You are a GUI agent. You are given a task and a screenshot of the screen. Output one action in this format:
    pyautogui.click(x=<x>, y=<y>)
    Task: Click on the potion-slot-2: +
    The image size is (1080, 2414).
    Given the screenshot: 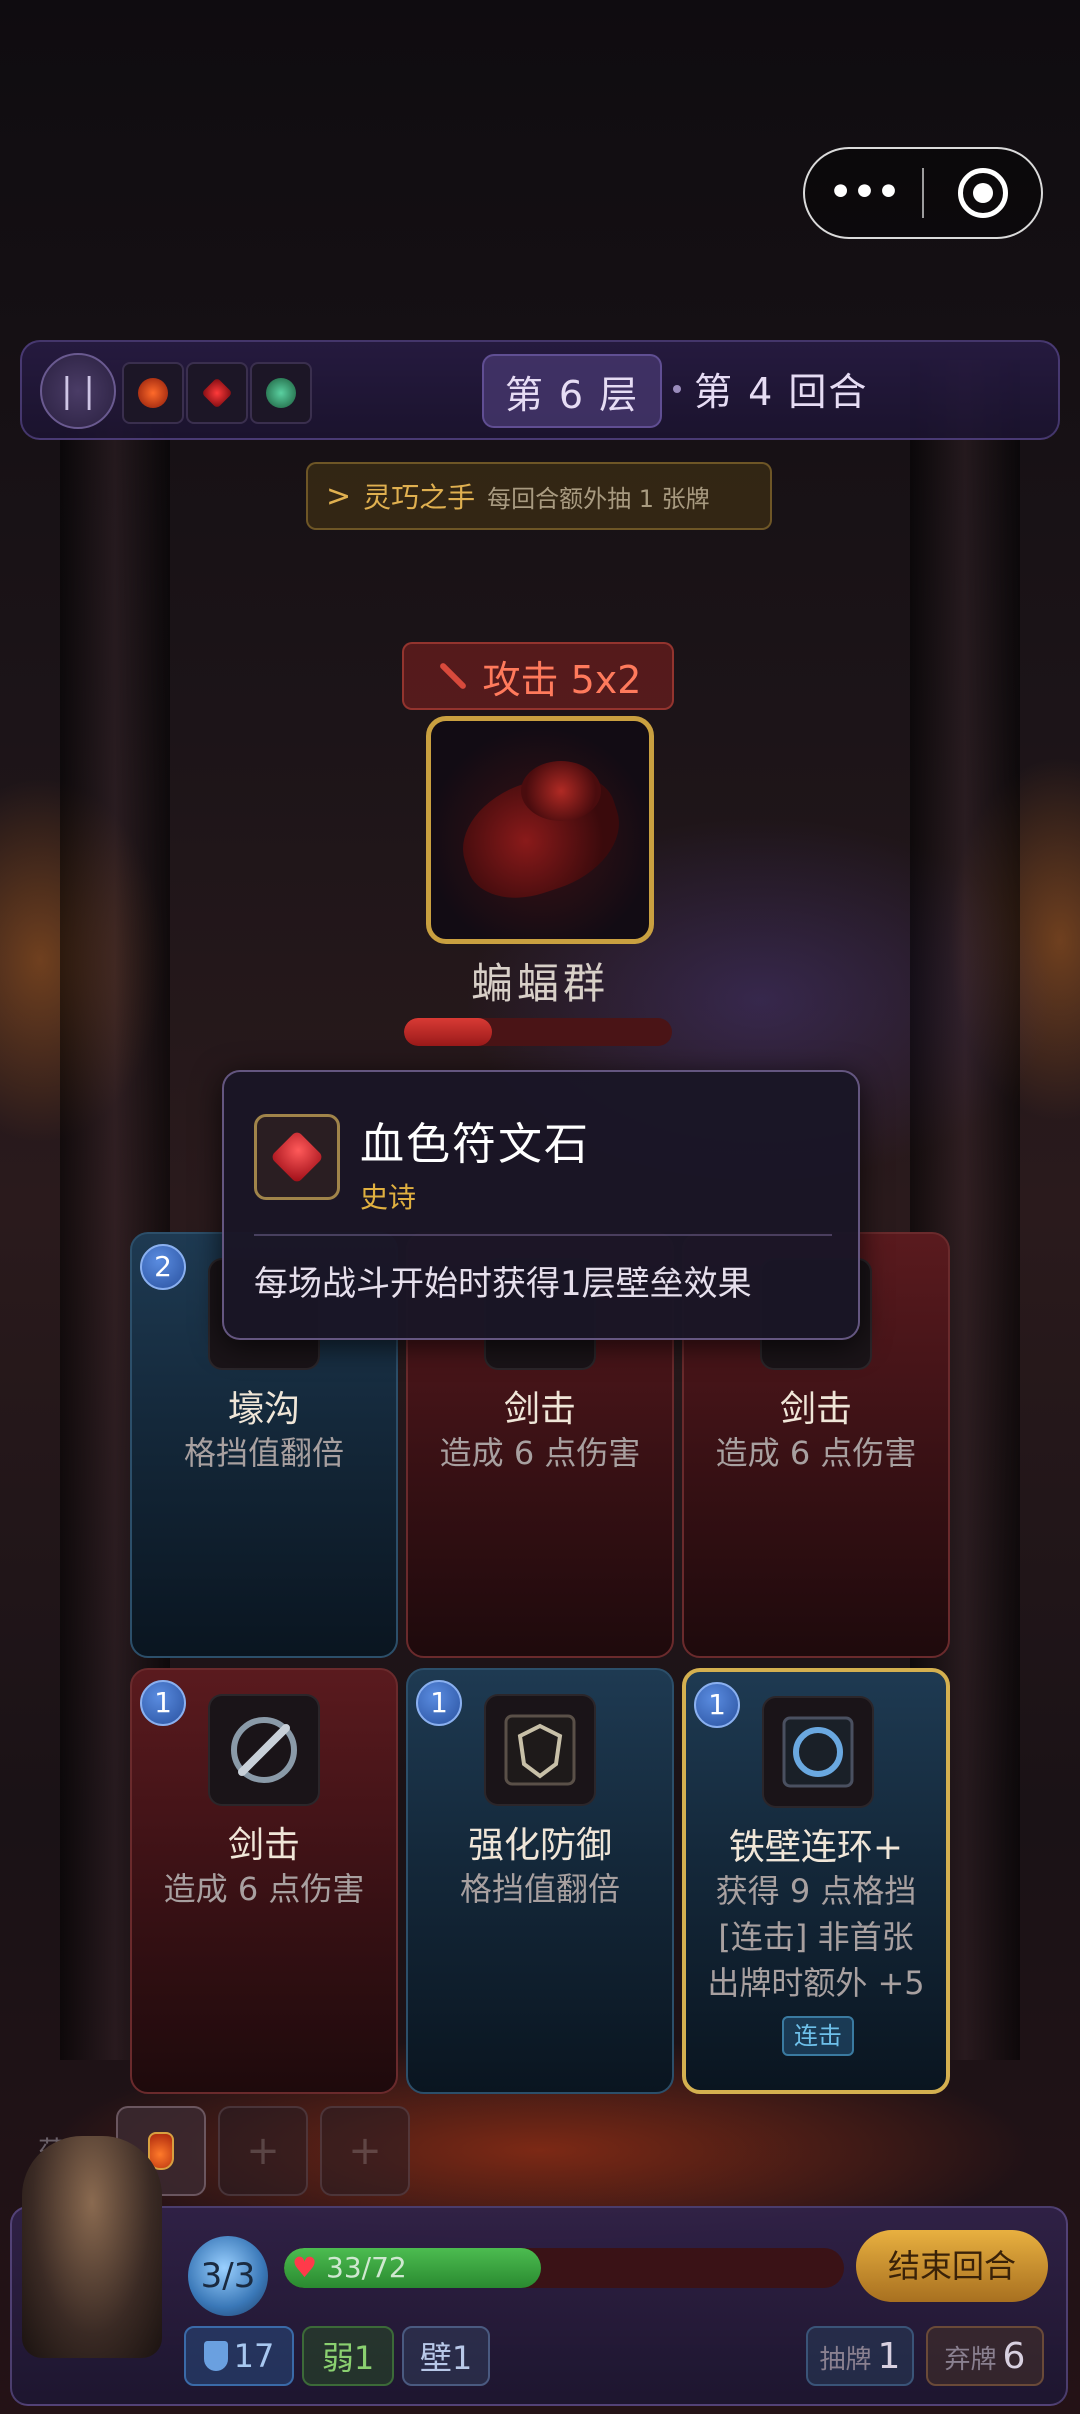 What is the action you would take?
    pyautogui.click(x=263, y=2151)
    